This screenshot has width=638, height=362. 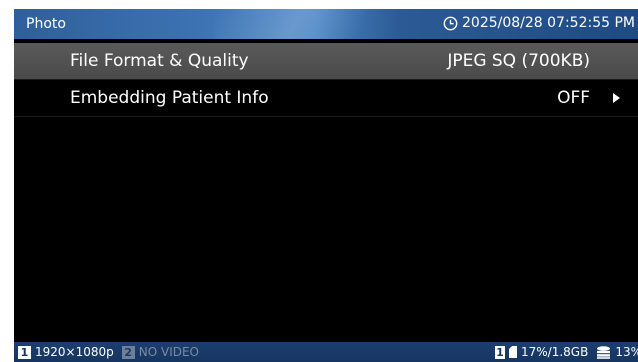 I want to click on input1-badge: 1, so click(x=24, y=352).